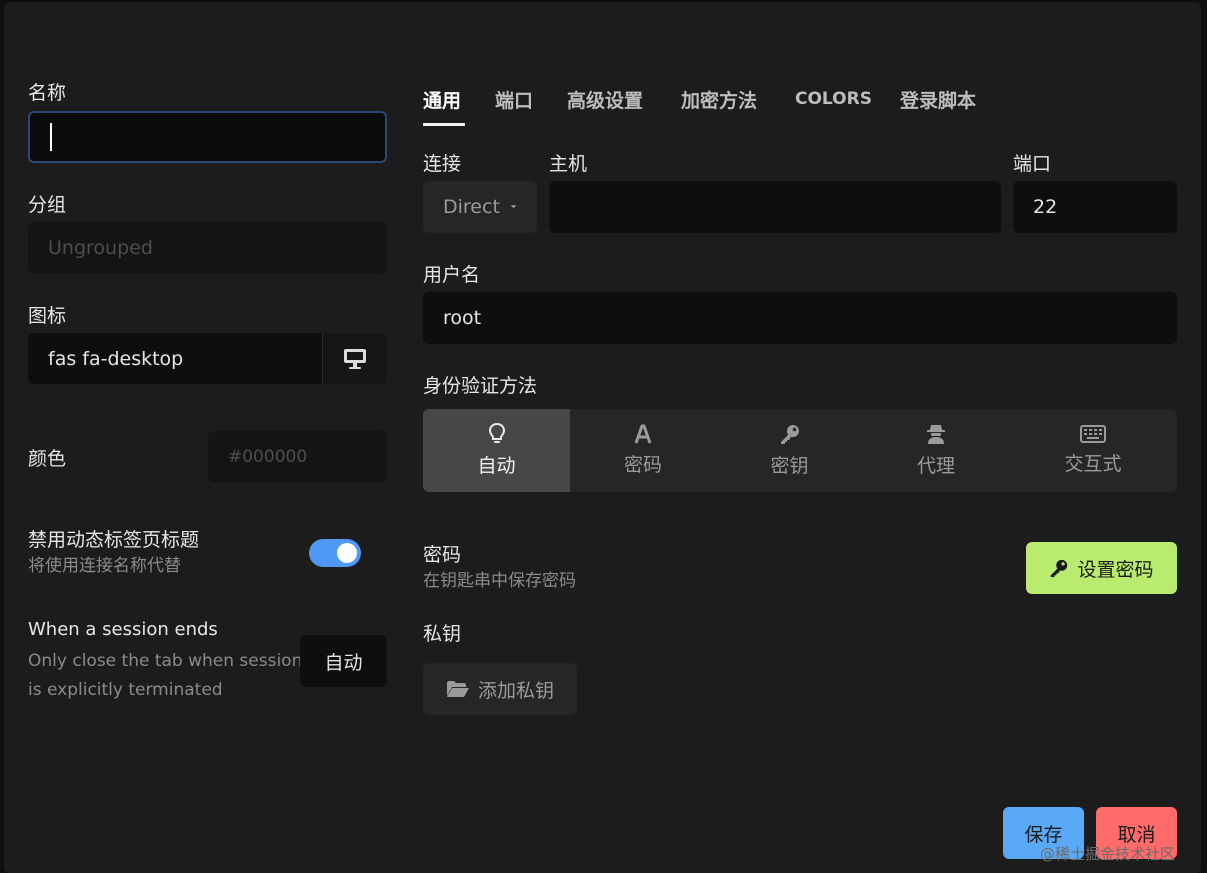 The height and width of the screenshot is (873, 1207). What do you see at coordinates (343, 661) in the screenshot?
I see `session-end-select: 自动` at bounding box center [343, 661].